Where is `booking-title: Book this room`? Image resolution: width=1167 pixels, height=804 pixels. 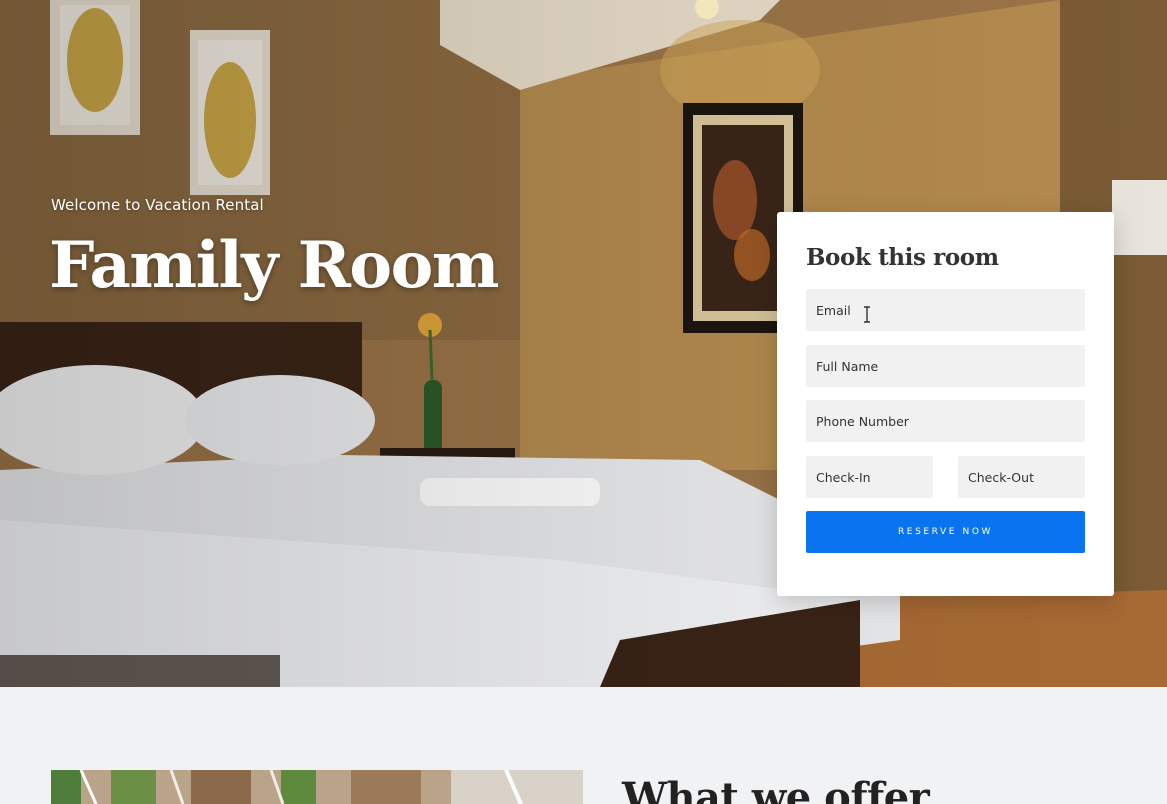
booking-title: Book this room is located at coordinates (902, 257).